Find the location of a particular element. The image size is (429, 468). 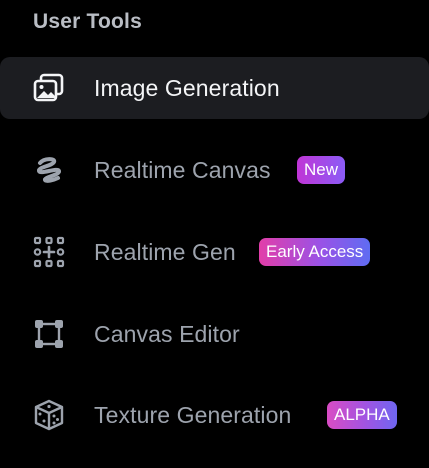

scribble-icon is located at coordinates (49, 170).